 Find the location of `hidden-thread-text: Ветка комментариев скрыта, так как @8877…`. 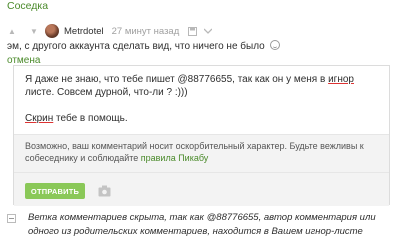

hidden-thread-text: Ветка комментариев скрыта, так как @8877… is located at coordinates (202, 224).